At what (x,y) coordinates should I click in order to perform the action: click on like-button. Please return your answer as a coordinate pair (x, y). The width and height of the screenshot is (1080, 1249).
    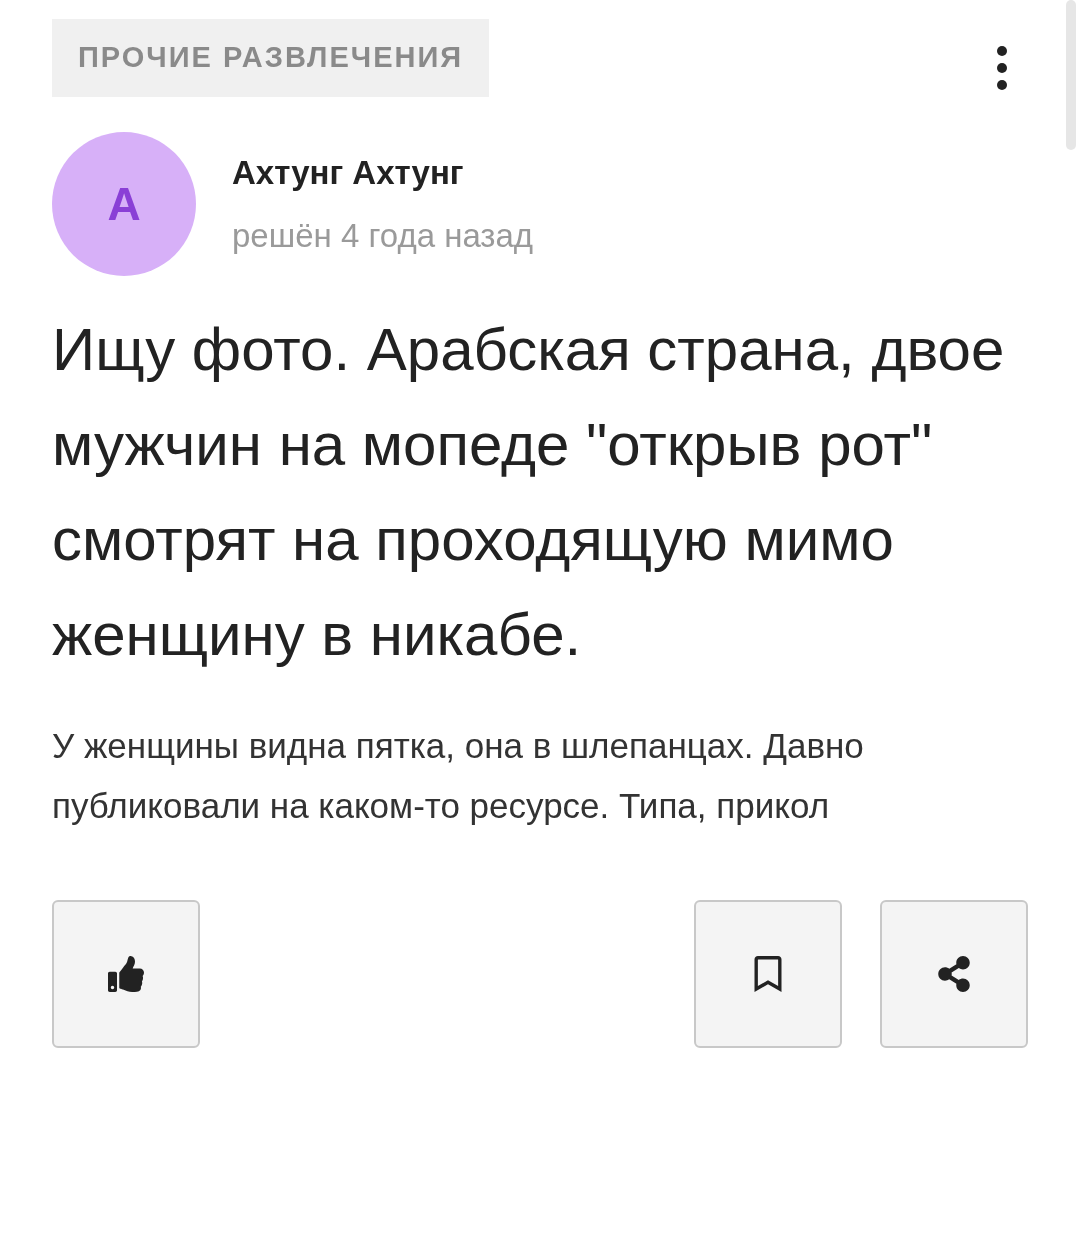
    Looking at the image, I should click on (126, 974).